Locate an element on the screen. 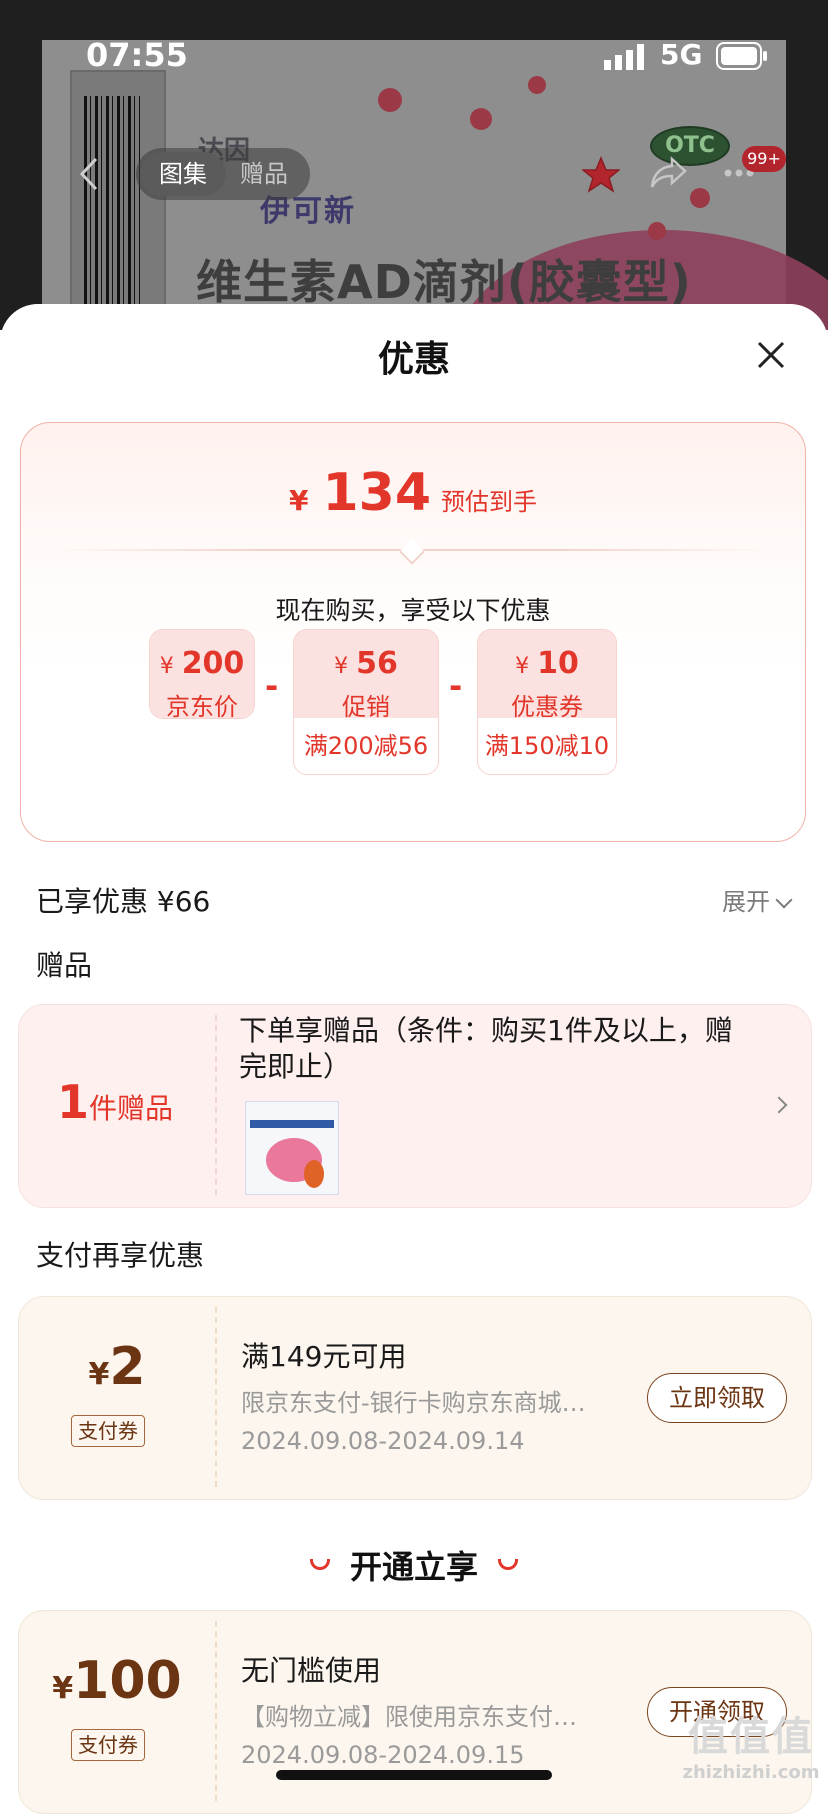 The width and height of the screenshot is (828, 1814). open-section-heading: 开通立享 is located at coordinates (414, 1565).